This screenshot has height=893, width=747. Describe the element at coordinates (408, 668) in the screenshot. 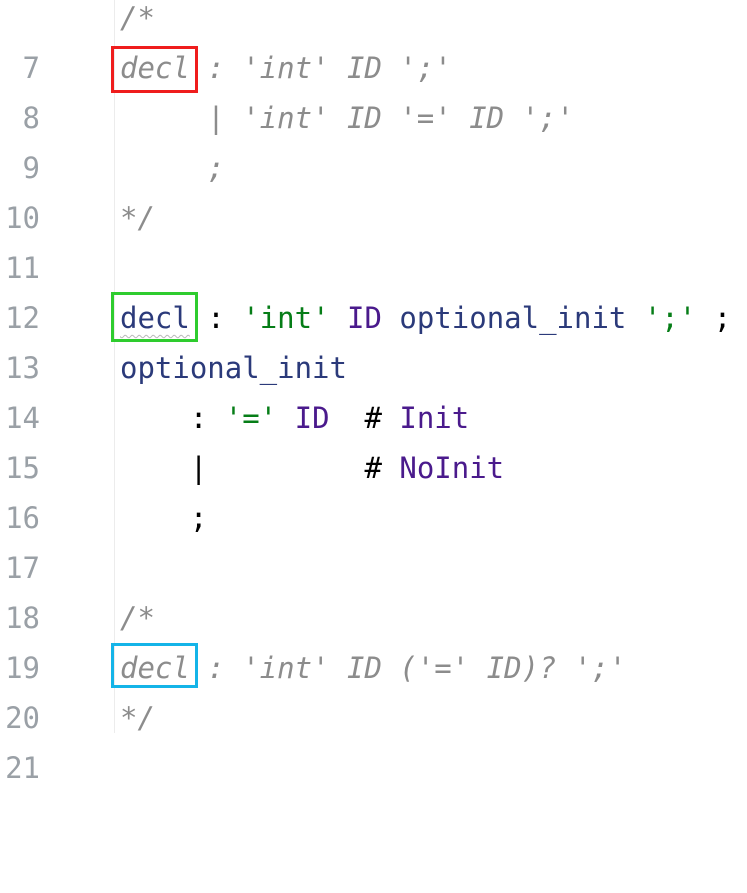

I see `comment-token: : 'int' ID ('=' ID)? ';'` at that location.